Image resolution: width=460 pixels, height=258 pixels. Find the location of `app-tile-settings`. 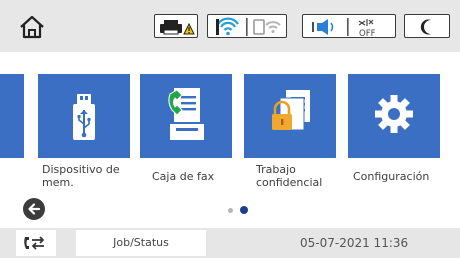

app-tile-settings is located at coordinates (394, 116).